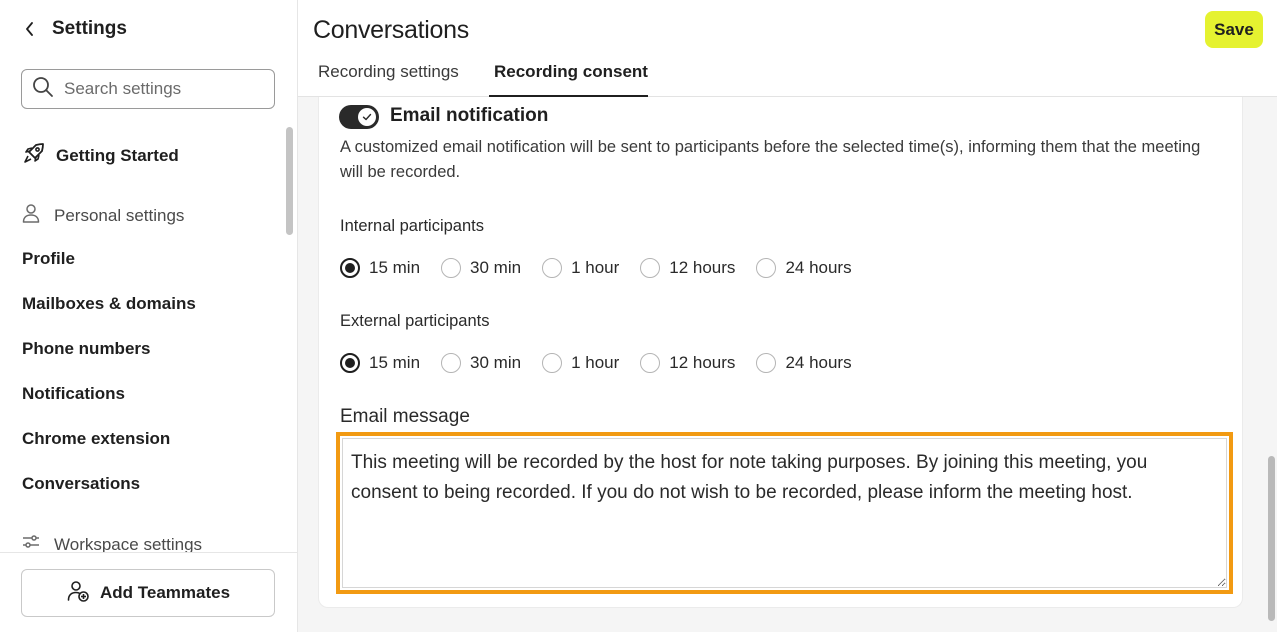 Image resolution: width=1277 pixels, height=632 pixels. I want to click on tab-recording-settings: Recording settings, so click(388, 72).